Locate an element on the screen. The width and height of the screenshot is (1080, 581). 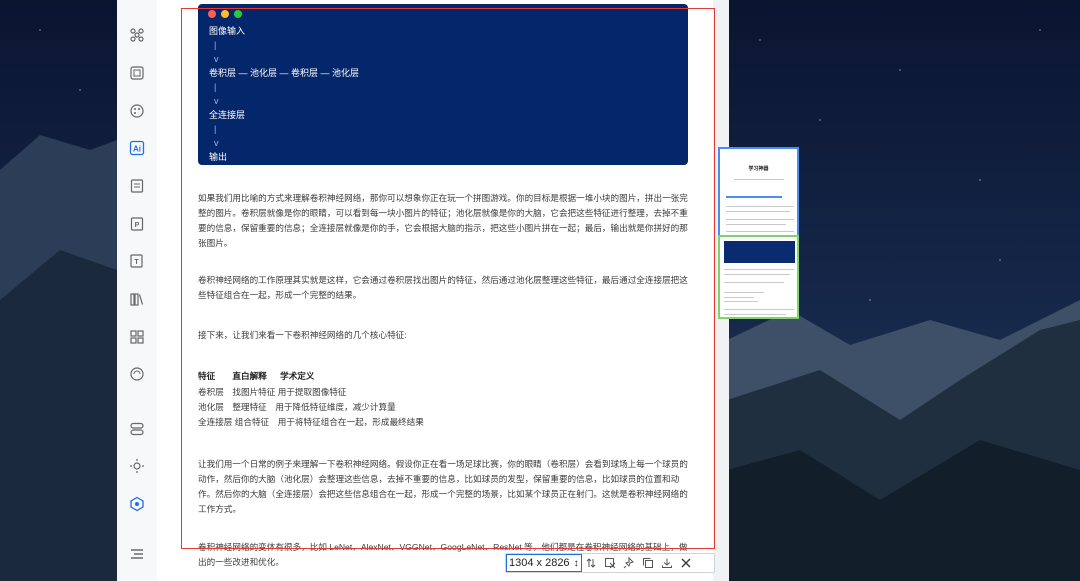
crop-cancel-icon is located at coordinates (610, 563).